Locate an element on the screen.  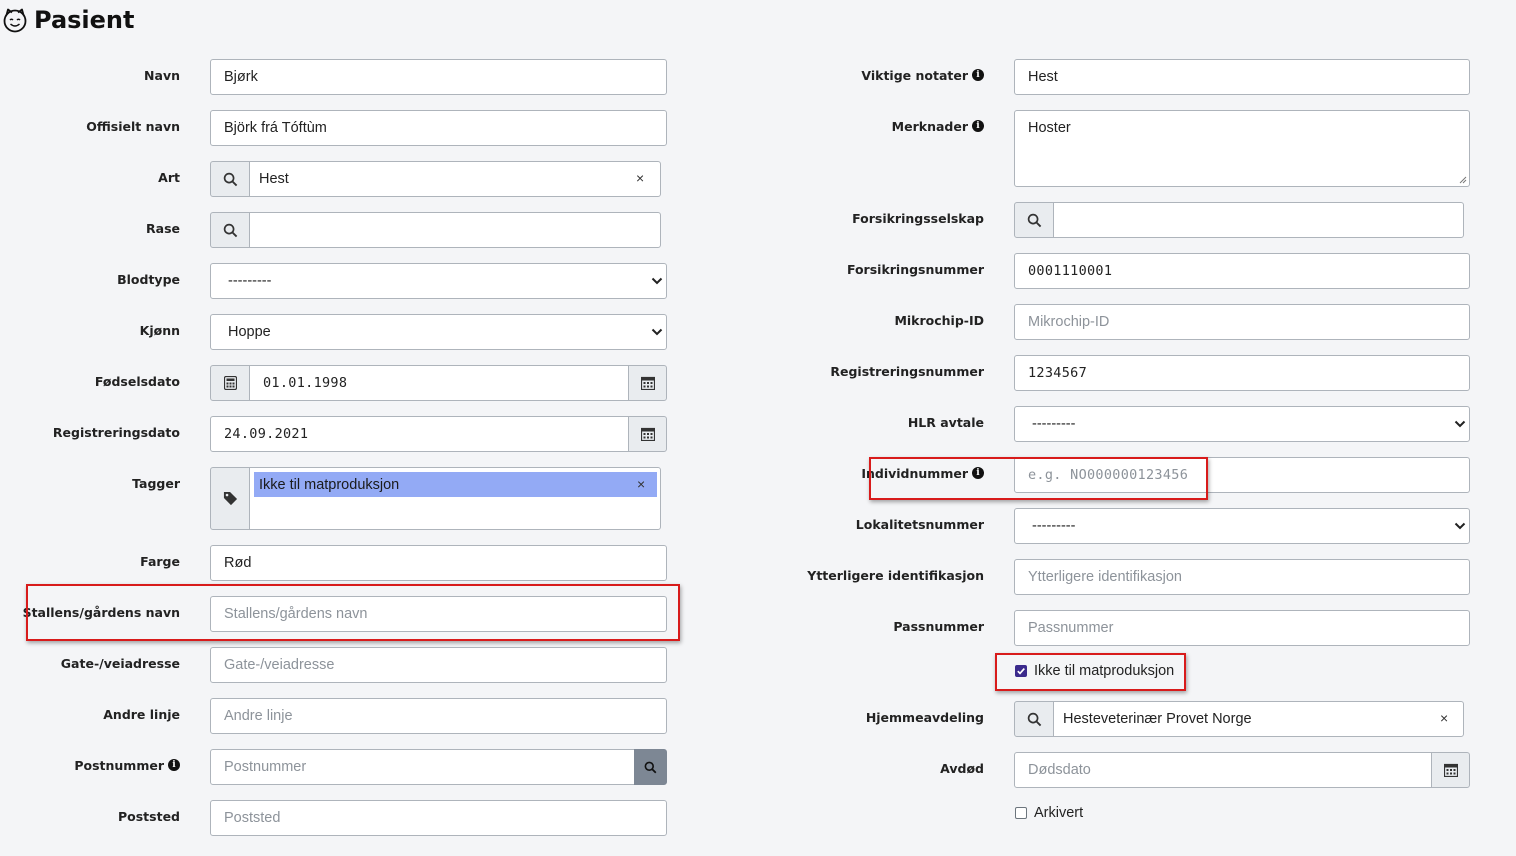
label-hlr-avtale: HLR avtale is located at coordinates (945, 422).